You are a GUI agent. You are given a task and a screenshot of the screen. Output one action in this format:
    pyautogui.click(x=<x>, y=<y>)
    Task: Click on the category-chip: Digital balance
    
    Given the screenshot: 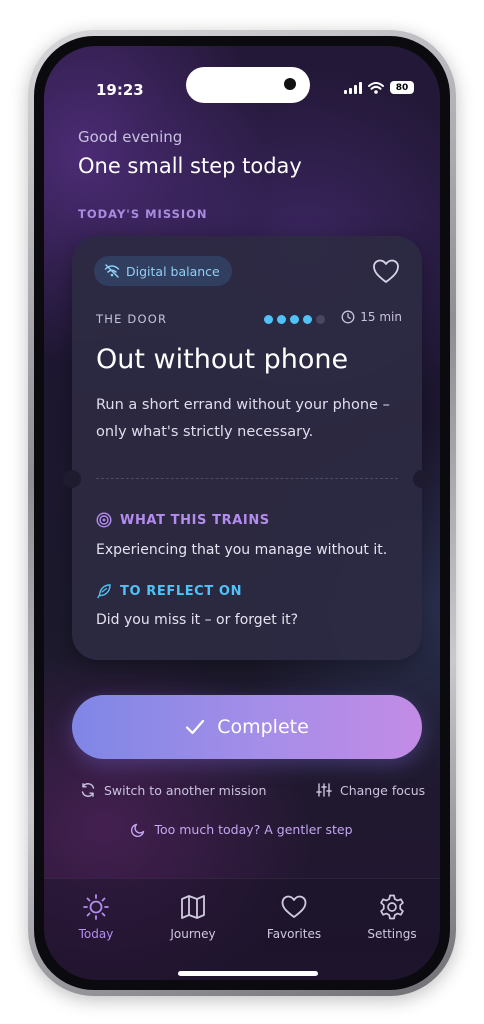 What is the action you would take?
    pyautogui.click(x=163, y=271)
    